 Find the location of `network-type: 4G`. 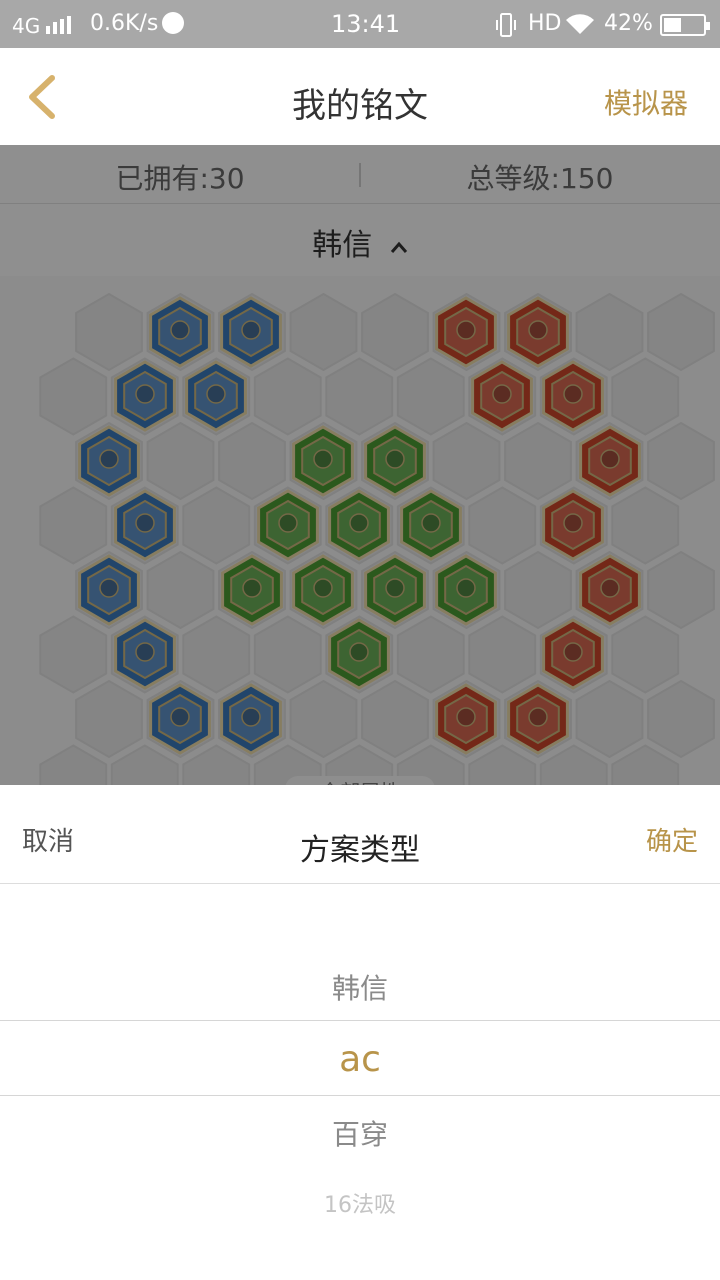

network-type: 4G is located at coordinates (26, 26).